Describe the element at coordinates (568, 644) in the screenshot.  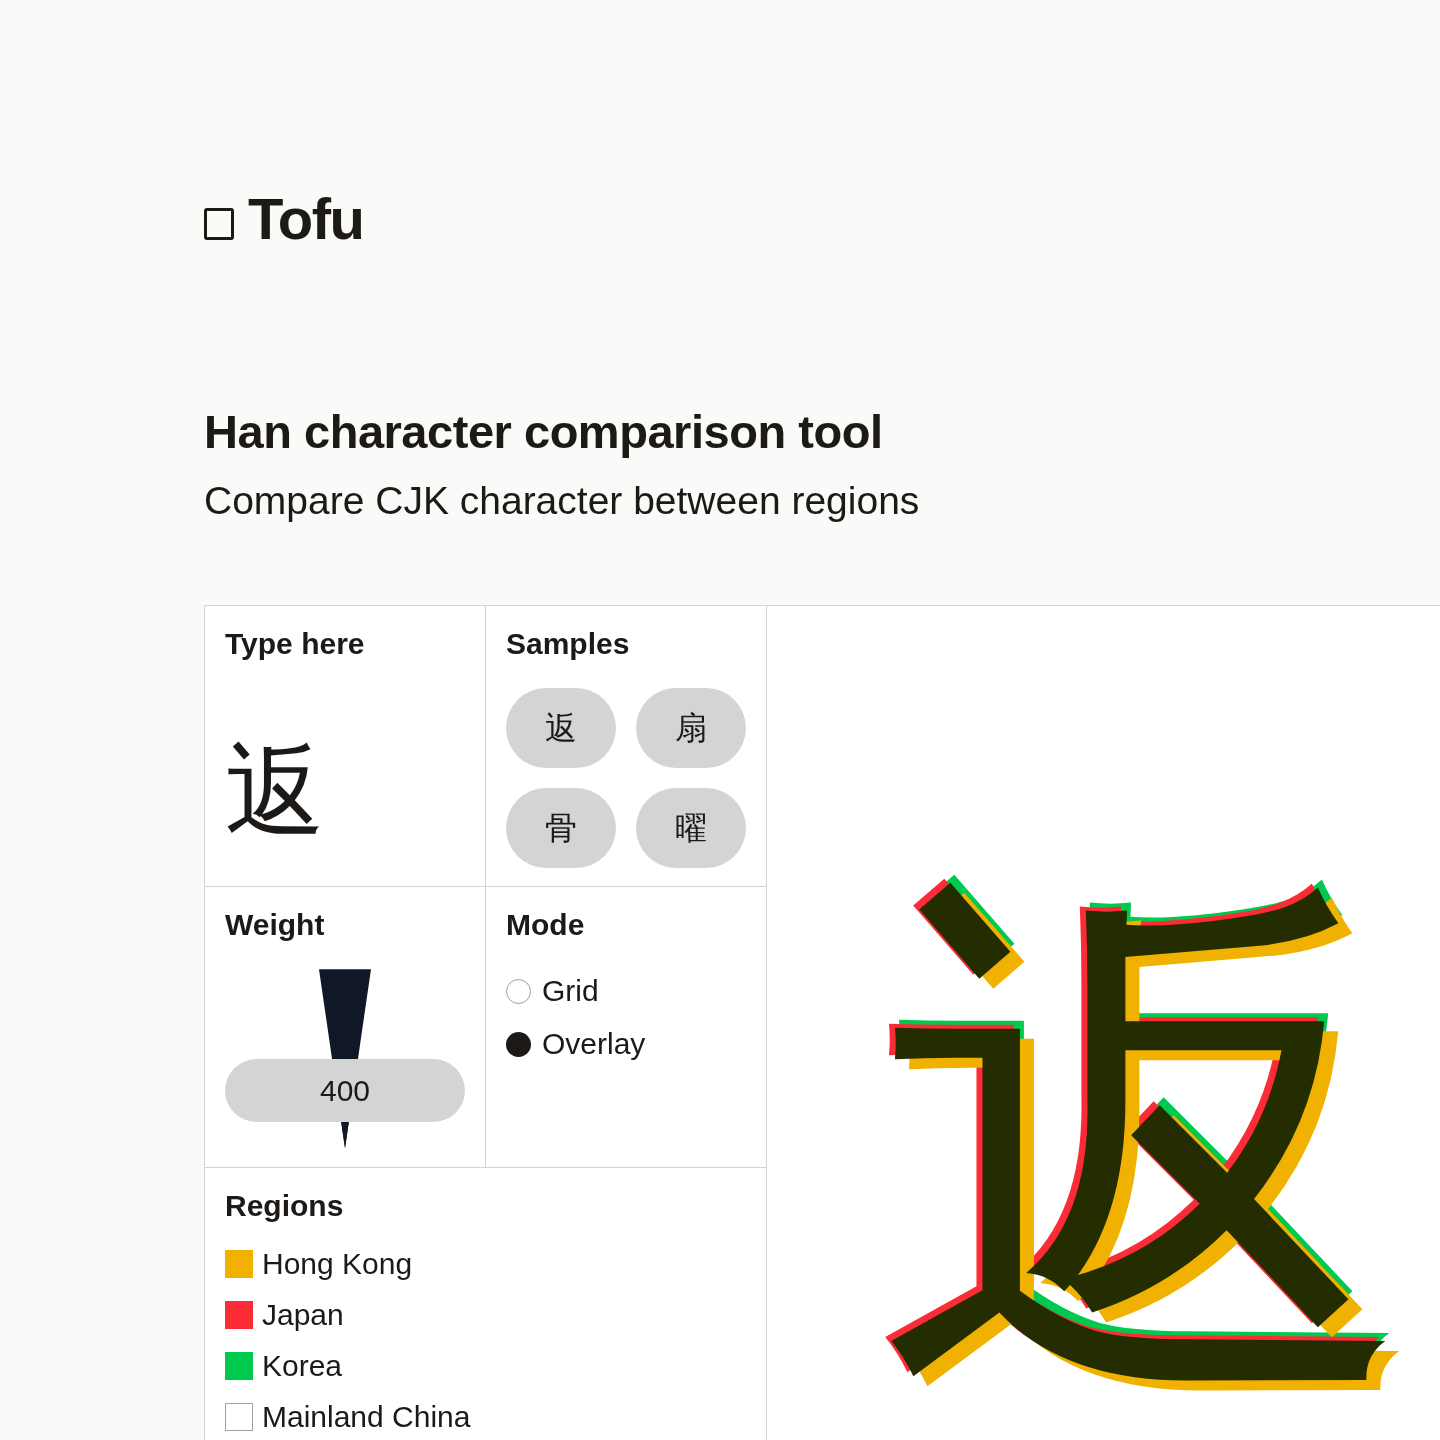
I see `section-label: Samples` at that location.